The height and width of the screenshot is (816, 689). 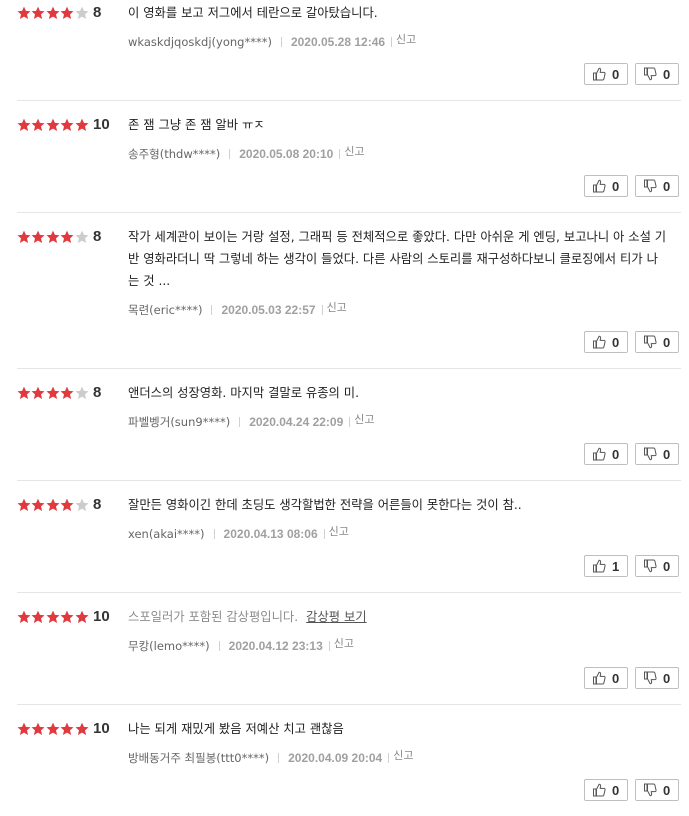 I want to click on reviewer-name: 무캉(lemo****), so click(x=169, y=646).